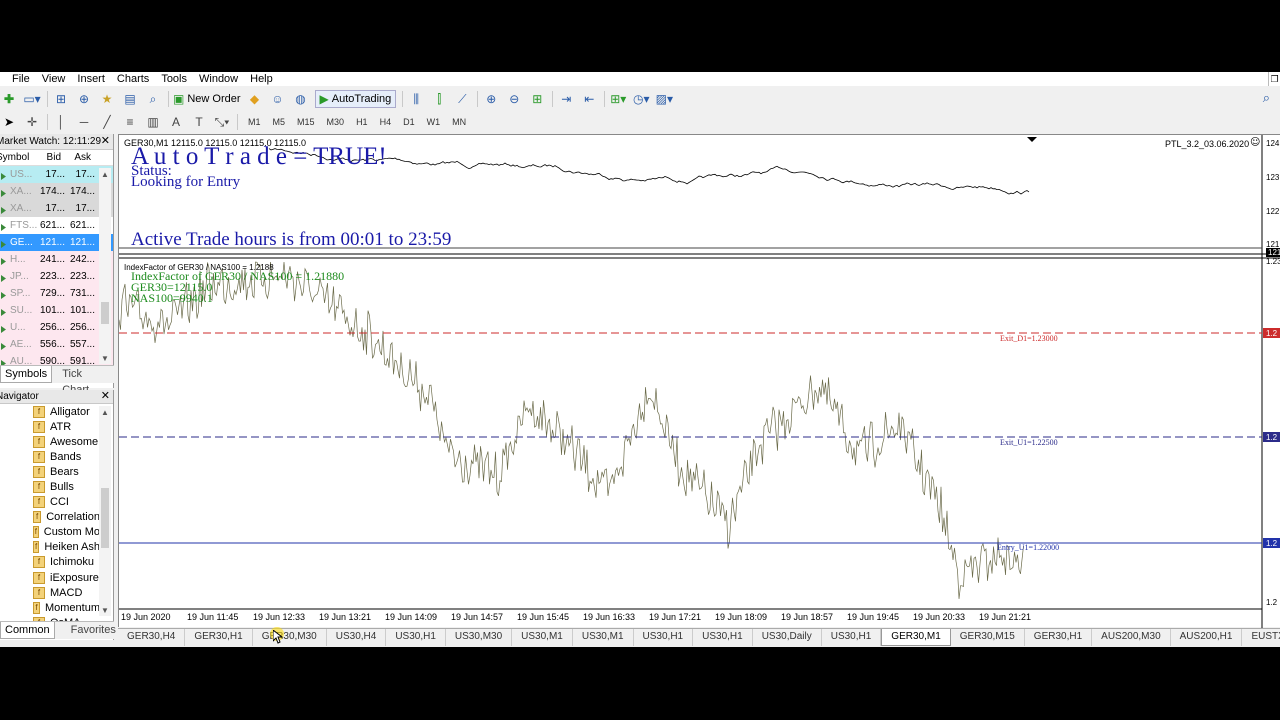  I want to click on indicators-icon: ⊞▾, so click(618, 99).